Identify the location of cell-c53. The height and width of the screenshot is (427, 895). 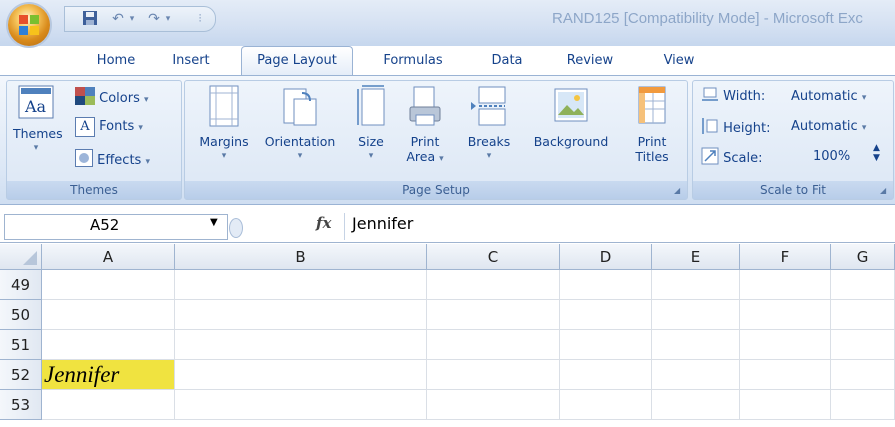
(493, 405).